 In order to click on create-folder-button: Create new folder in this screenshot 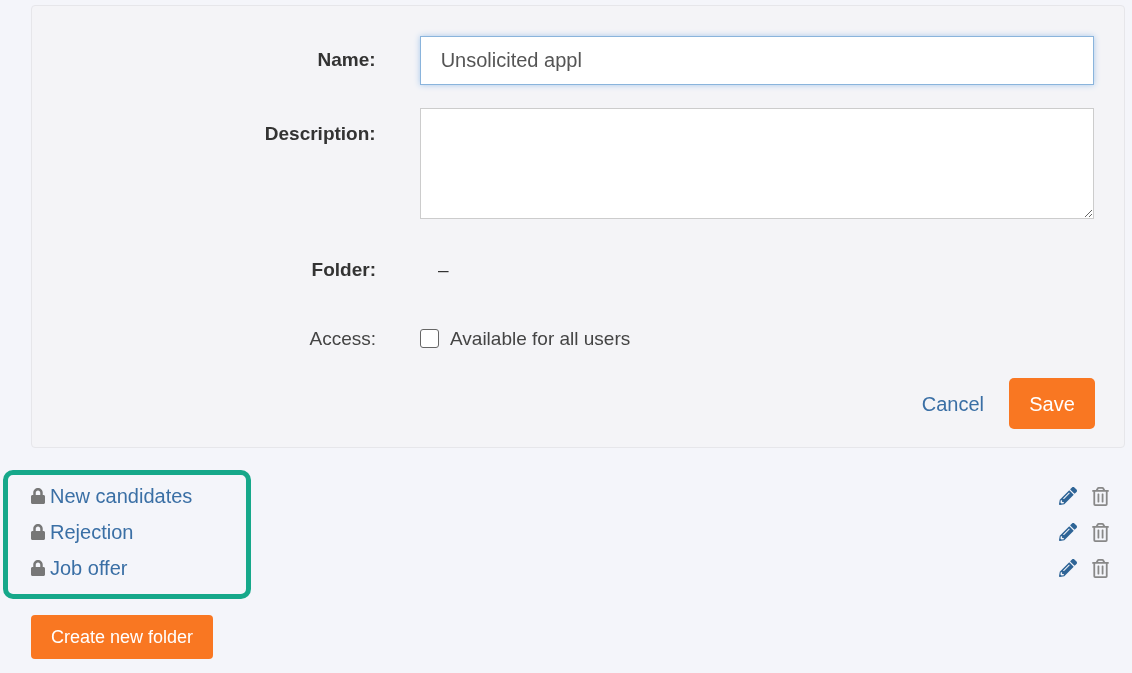, I will do `click(122, 637)`.